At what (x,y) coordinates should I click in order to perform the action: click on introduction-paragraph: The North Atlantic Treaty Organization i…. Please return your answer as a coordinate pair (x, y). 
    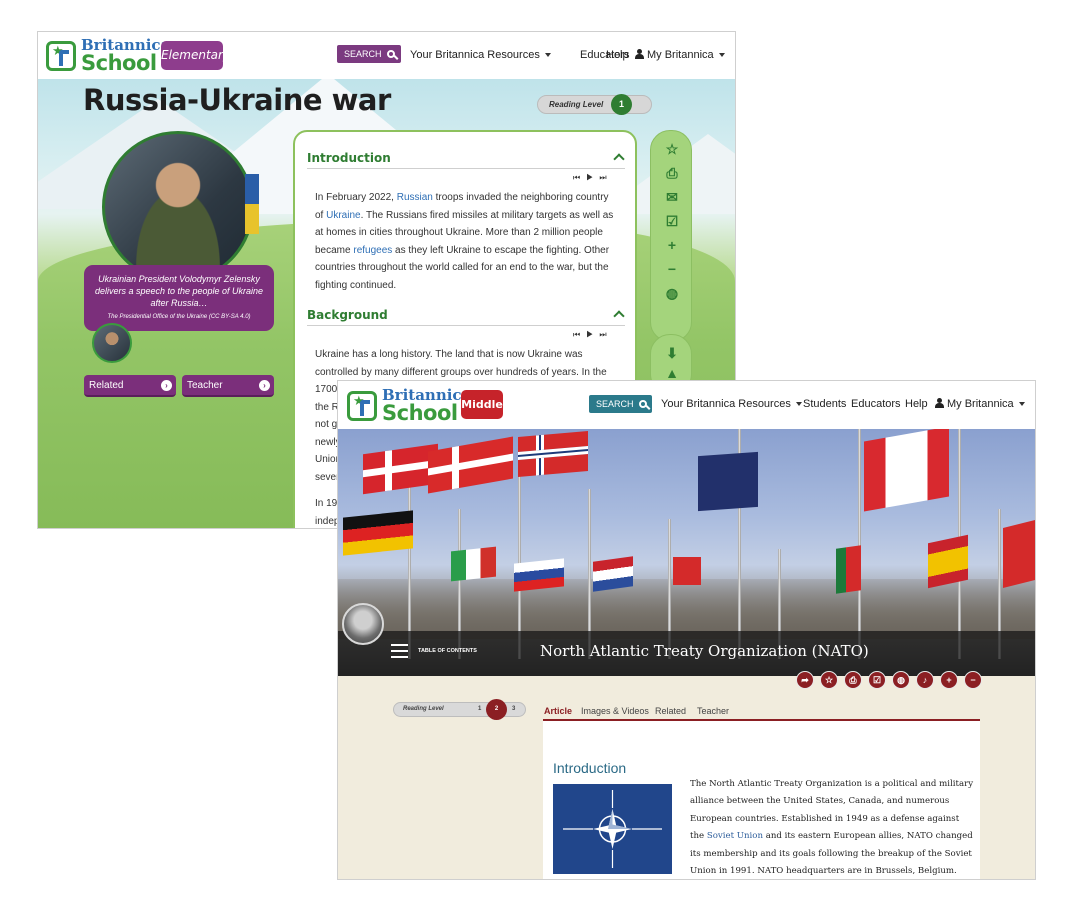
    Looking at the image, I should click on (832, 827).